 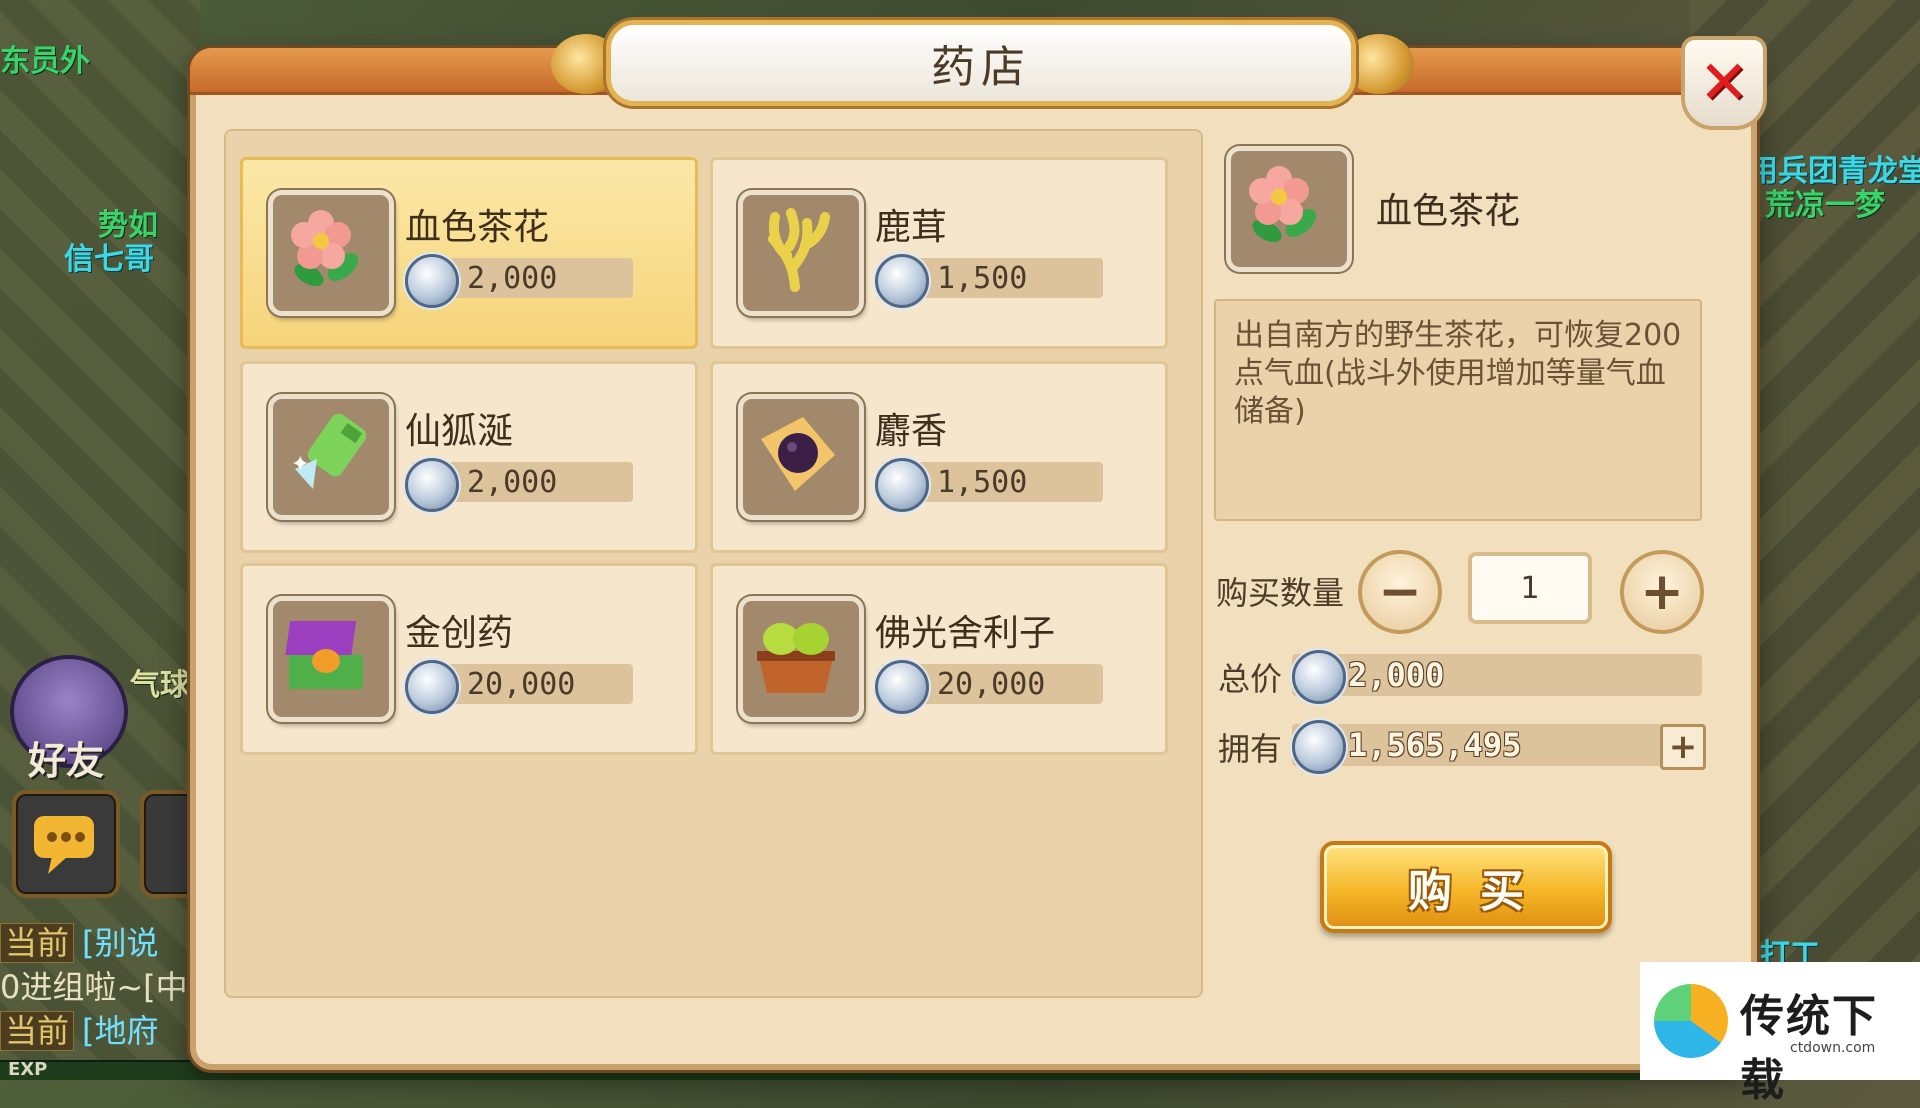 What do you see at coordinates (965, 633) in the screenshot?
I see `item-name: 佛光舍利子` at bounding box center [965, 633].